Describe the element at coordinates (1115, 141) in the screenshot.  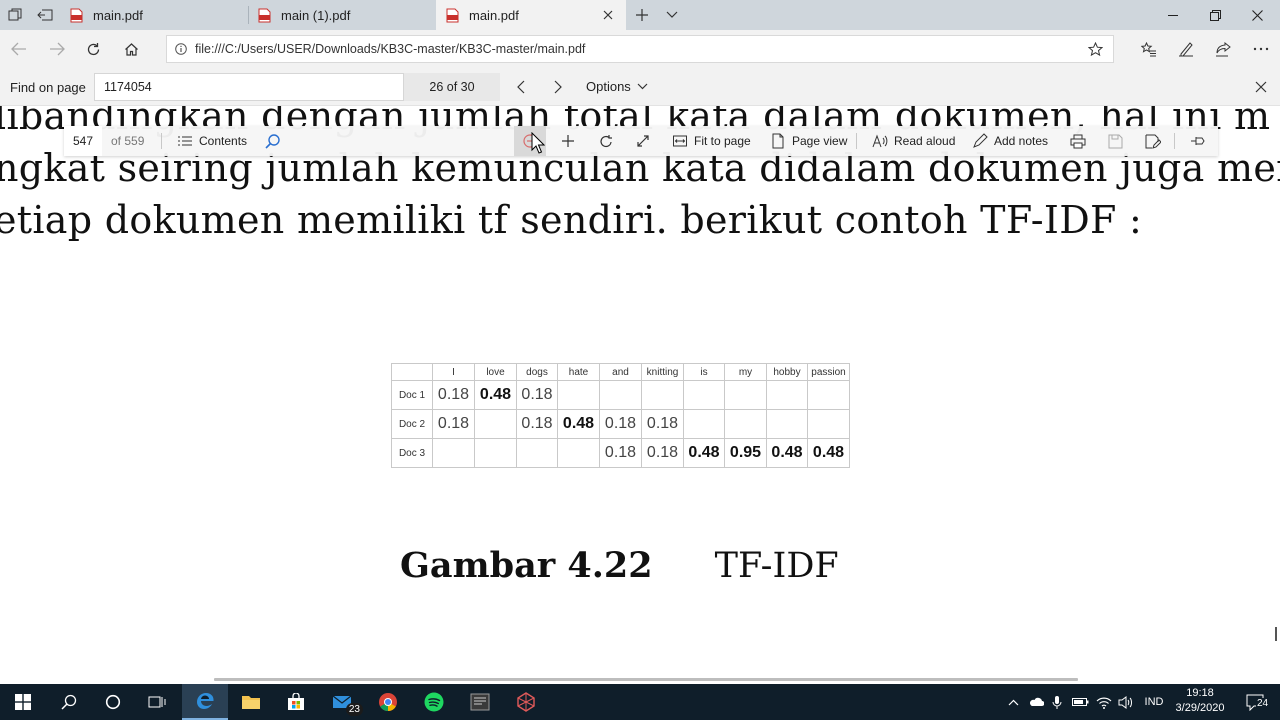
I see `save-button` at that location.